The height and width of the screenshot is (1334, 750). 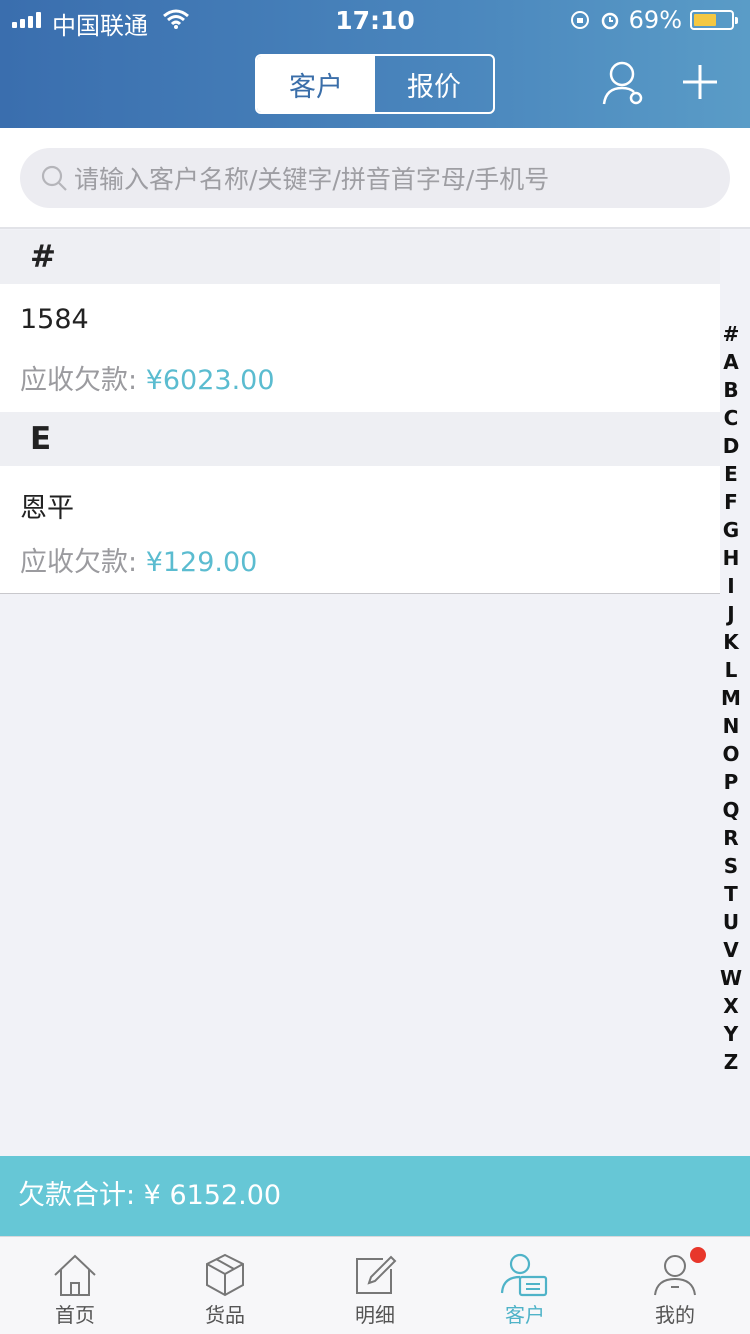 What do you see at coordinates (700, 82) in the screenshot?
I see `add-icon` at bounding box center [700, 82].